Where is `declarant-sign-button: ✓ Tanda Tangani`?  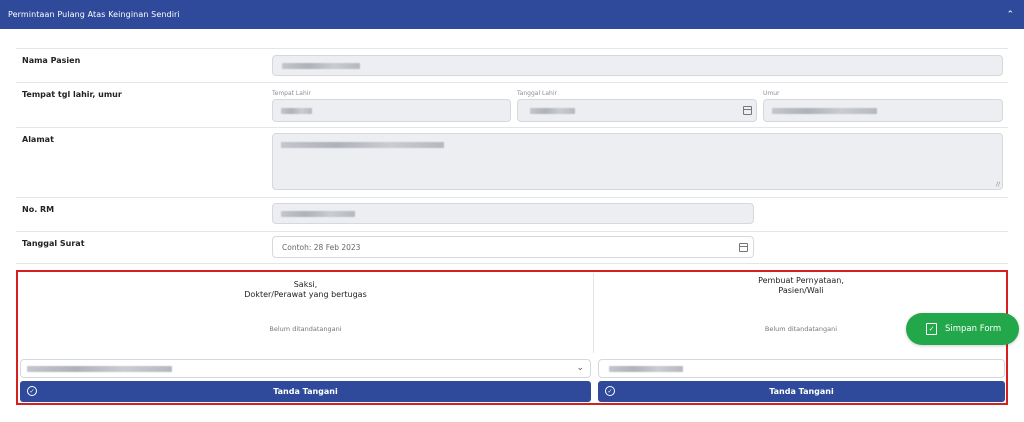 declarant-sign-button: ✓ Tanda Tangani is located at coordinates (801, 391).